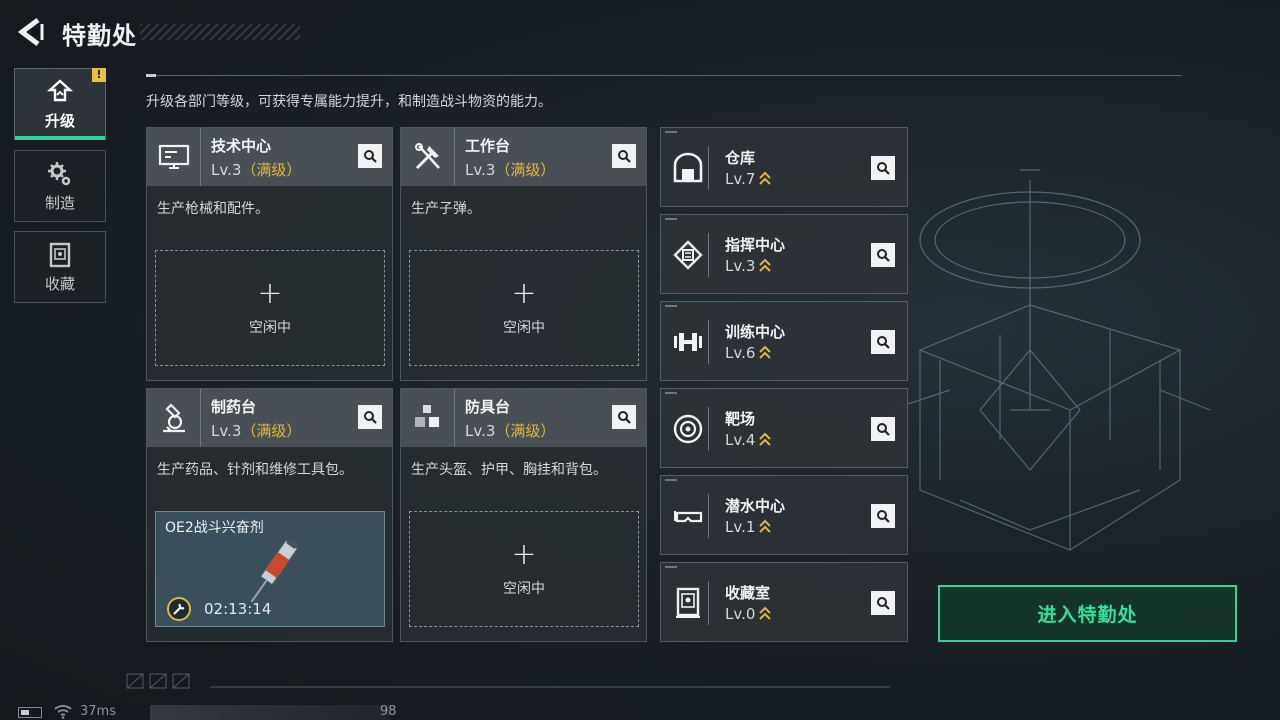 Image resolution: width=1280 pixels, height=720 pixels. Describe the element at coordinates (755, 332) in the screenshot. I see `facility-name: 训练中心` at that location.